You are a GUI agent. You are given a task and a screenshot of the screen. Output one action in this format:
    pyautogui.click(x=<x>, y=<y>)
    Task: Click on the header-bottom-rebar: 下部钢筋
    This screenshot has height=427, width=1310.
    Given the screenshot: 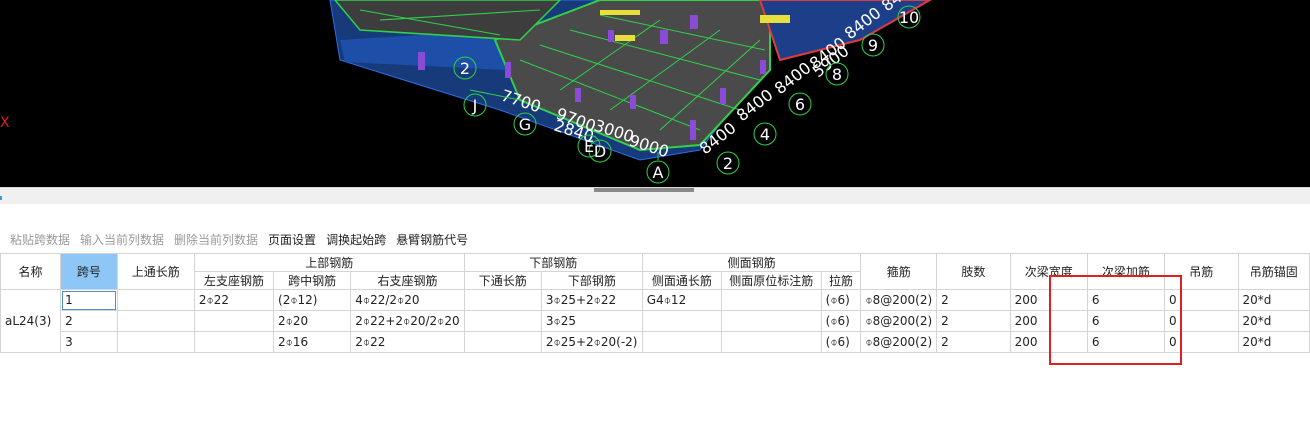 What is the action you would take?
    pyautogui.click(x=591, y=280)
    